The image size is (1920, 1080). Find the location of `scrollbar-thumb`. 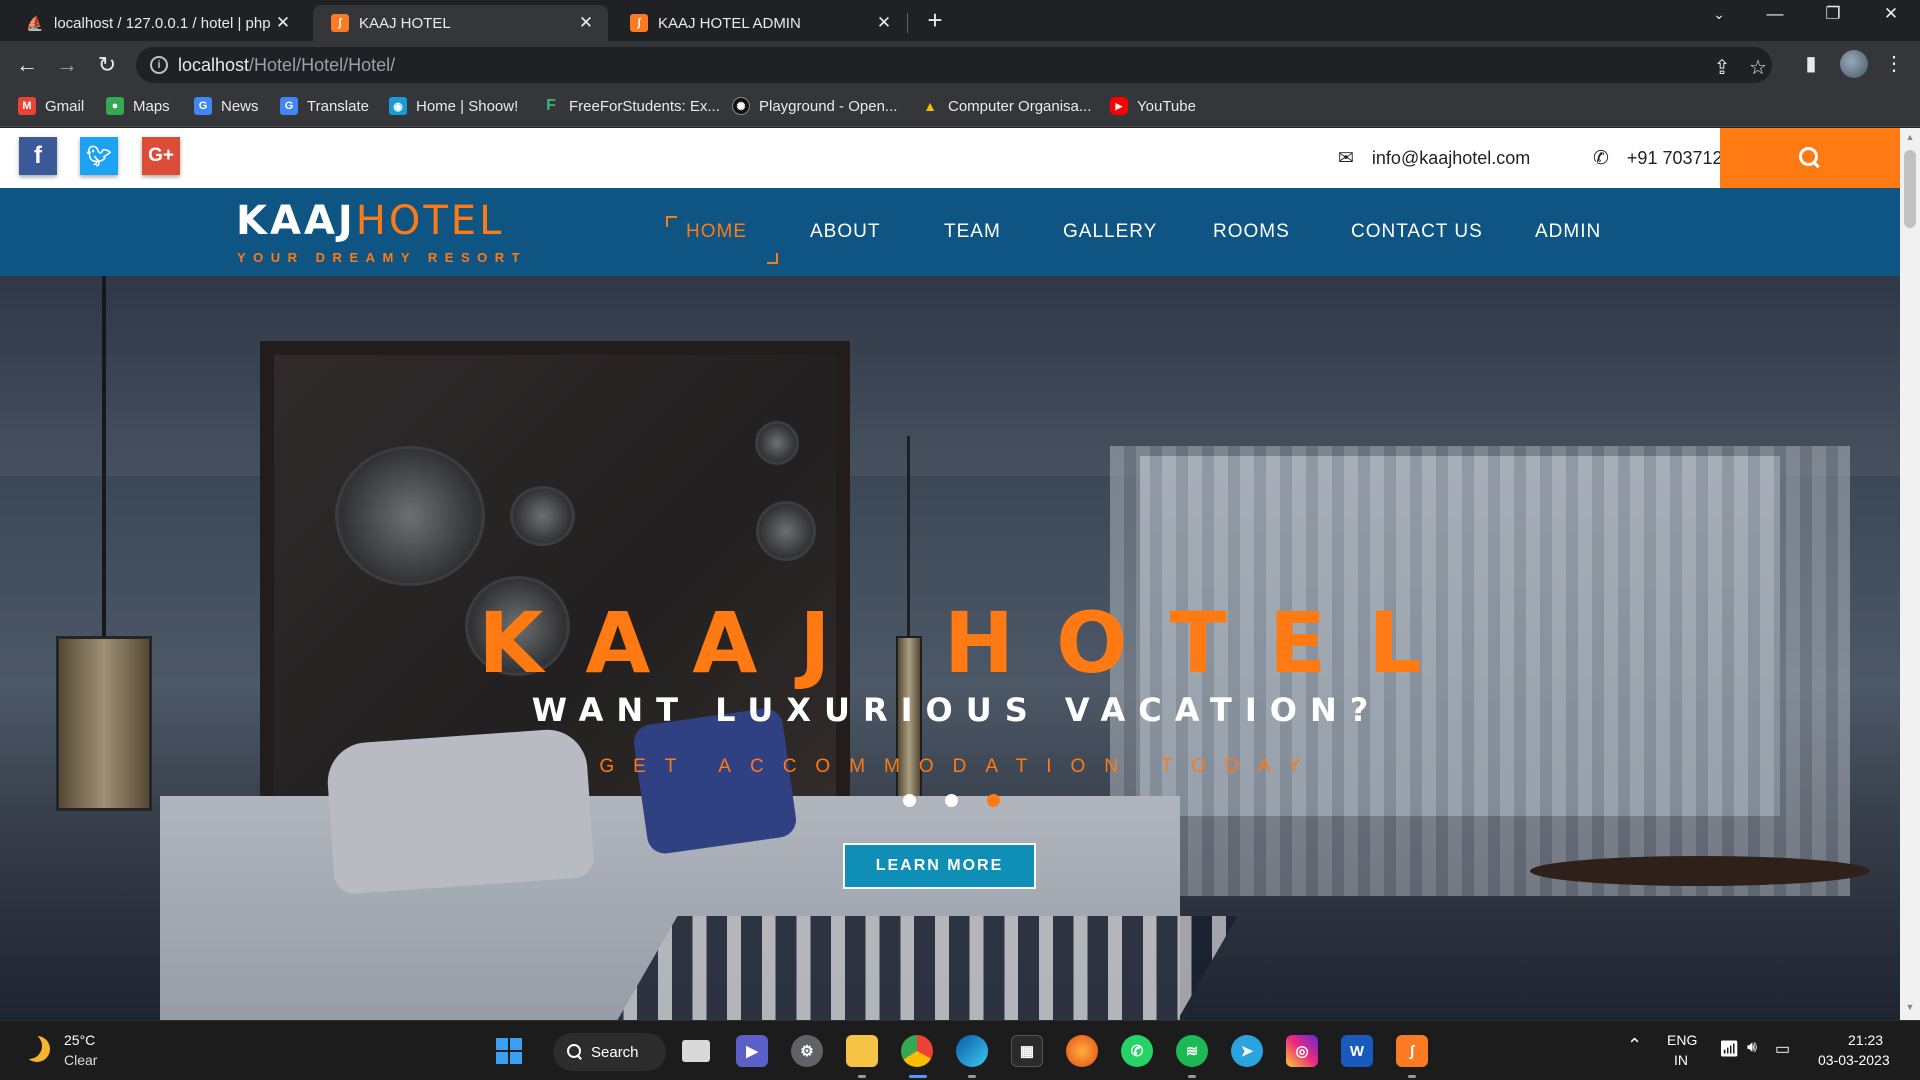

scrollbar-thumb is located at coordinates (1910, 189).